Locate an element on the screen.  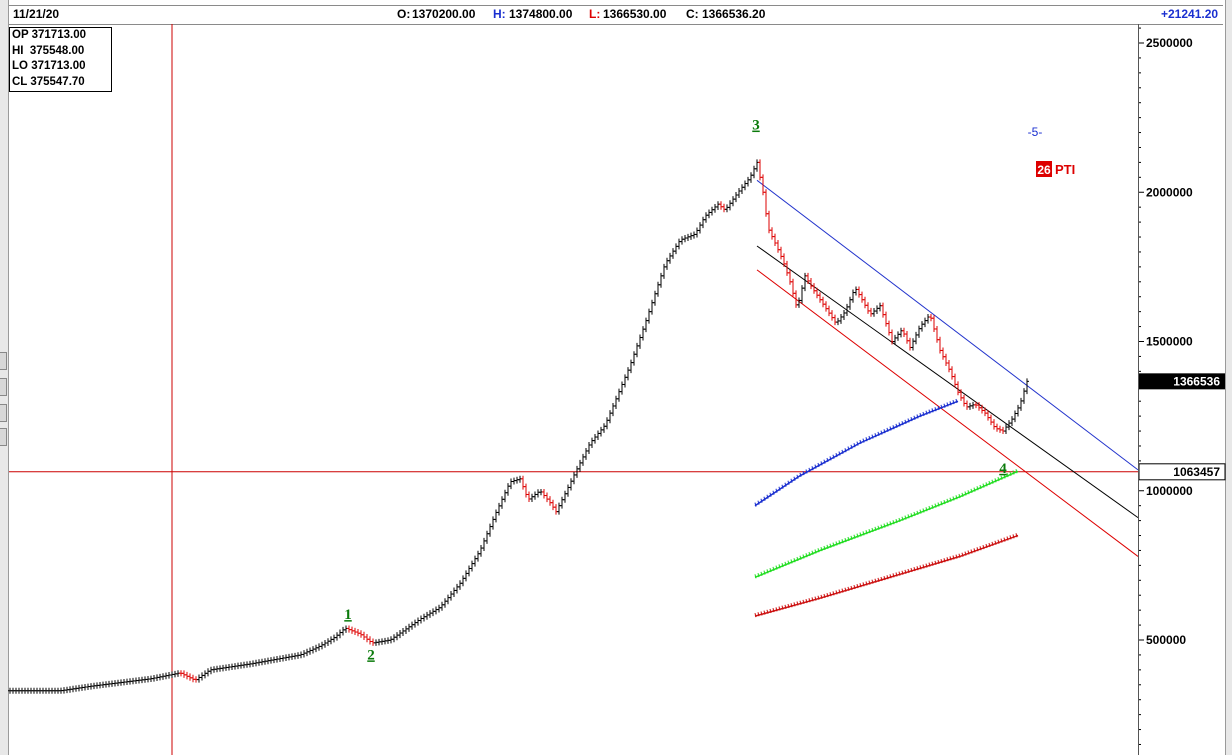
ohlc-close-value: 375547.70 is located at coordinates (57, 81).